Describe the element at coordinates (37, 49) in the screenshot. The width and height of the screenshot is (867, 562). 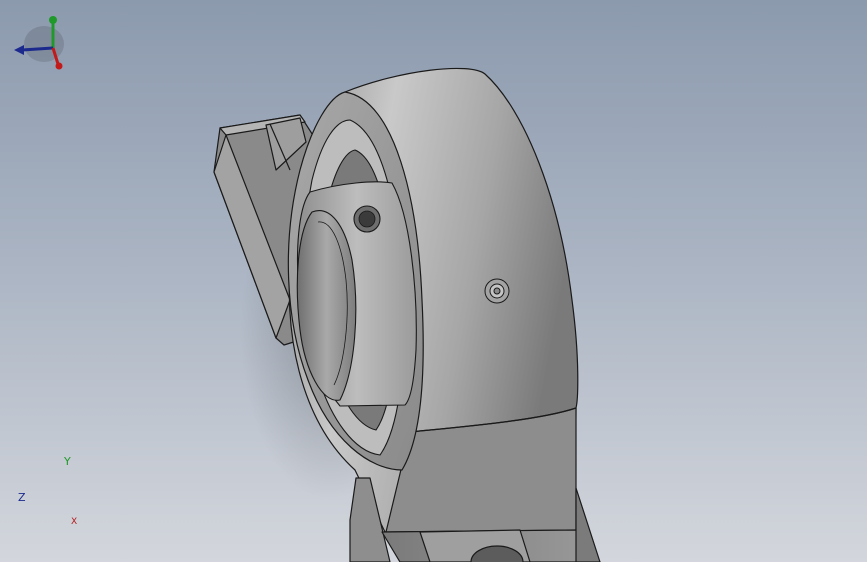
I see `z-axis-line` at that location.